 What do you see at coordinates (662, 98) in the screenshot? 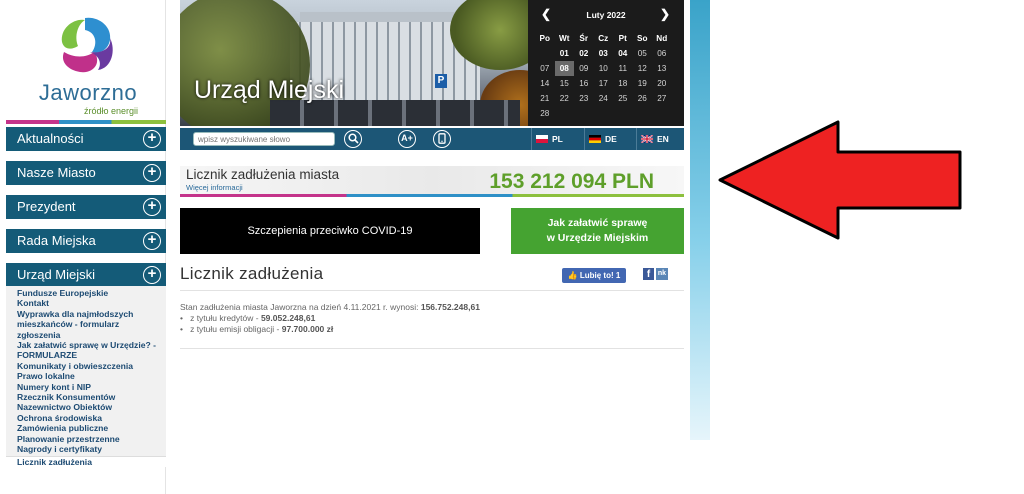
I see `calendar-day: 27` at bounding box center [662, 98].